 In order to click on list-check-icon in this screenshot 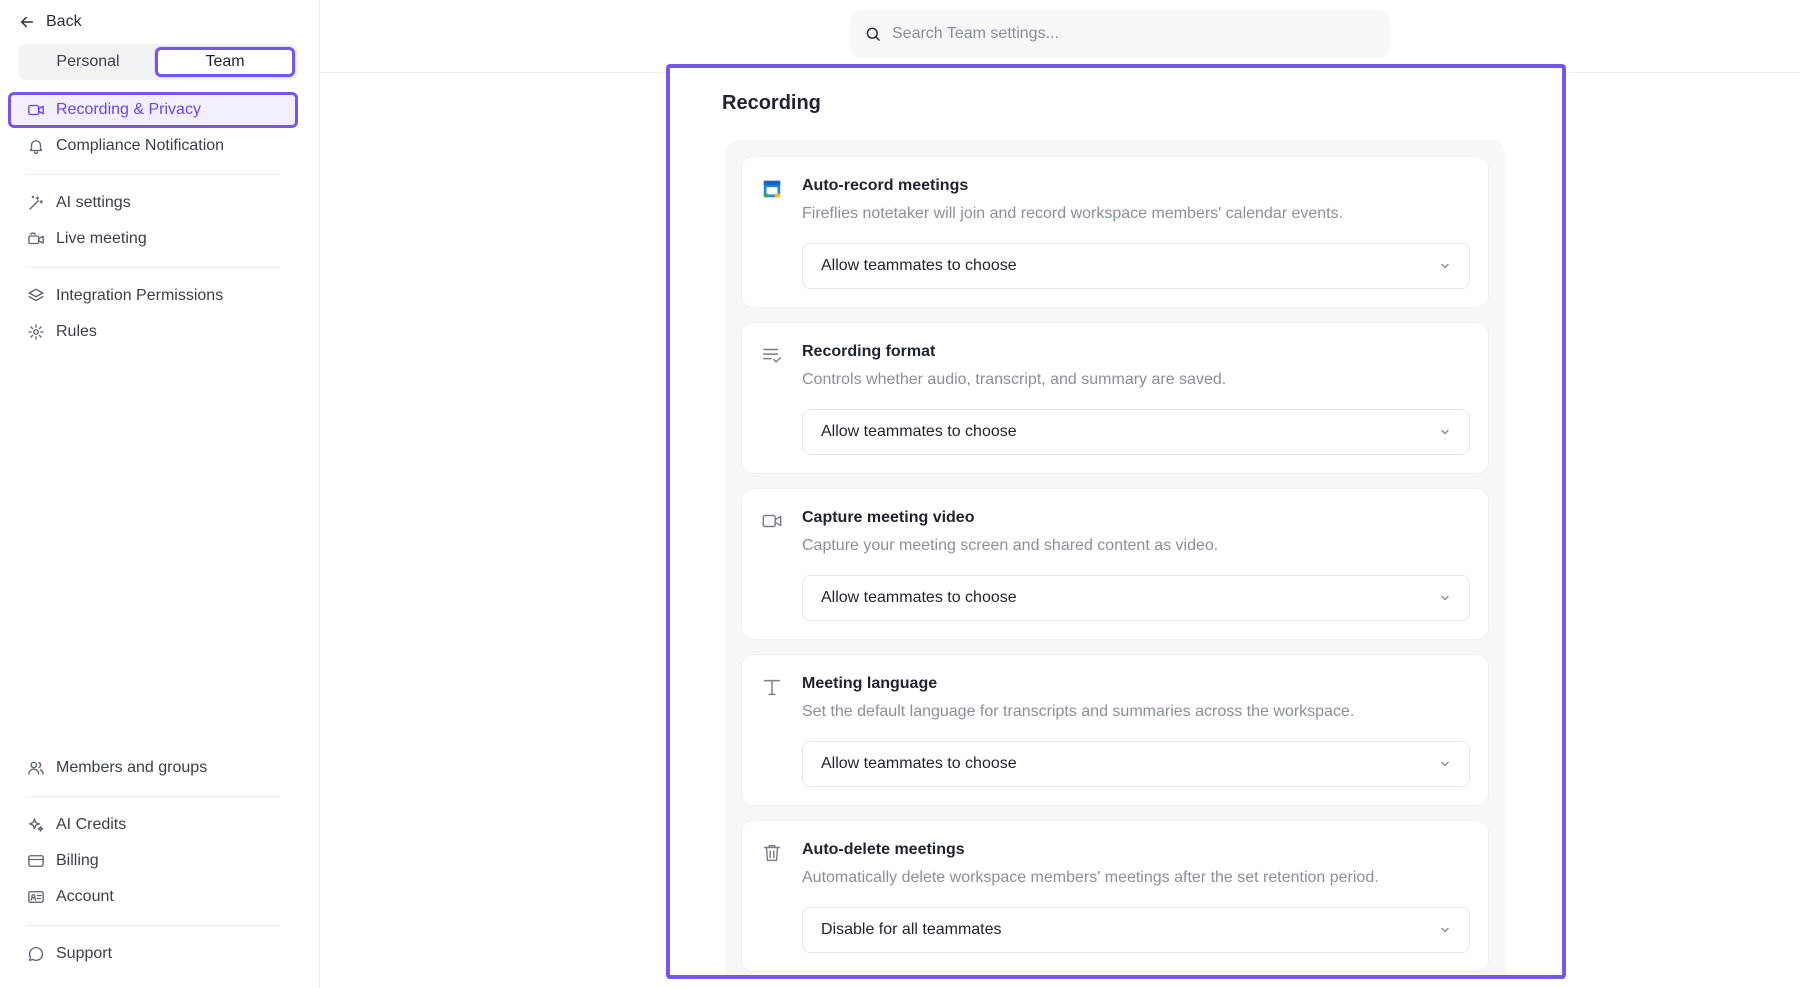, I will do `click(772, 355)`.